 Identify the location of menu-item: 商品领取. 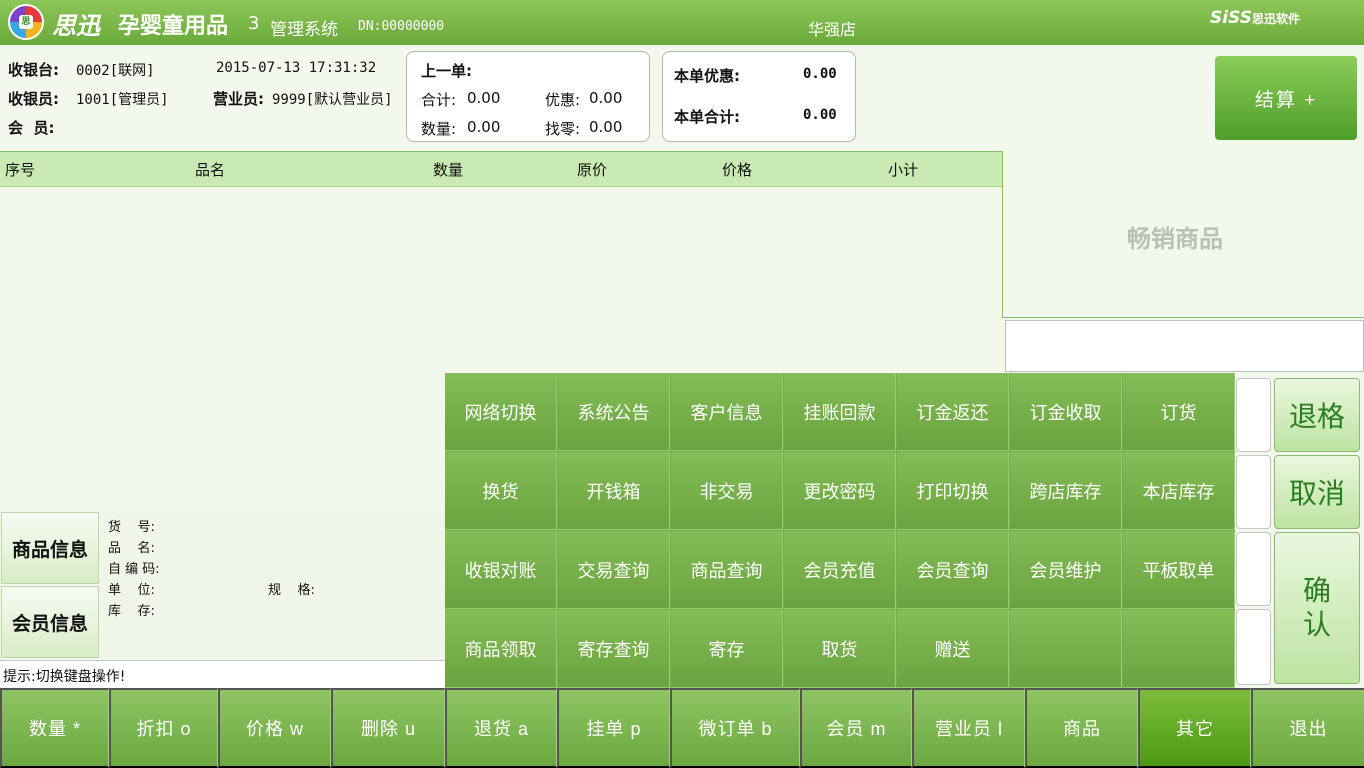
(501, 649).